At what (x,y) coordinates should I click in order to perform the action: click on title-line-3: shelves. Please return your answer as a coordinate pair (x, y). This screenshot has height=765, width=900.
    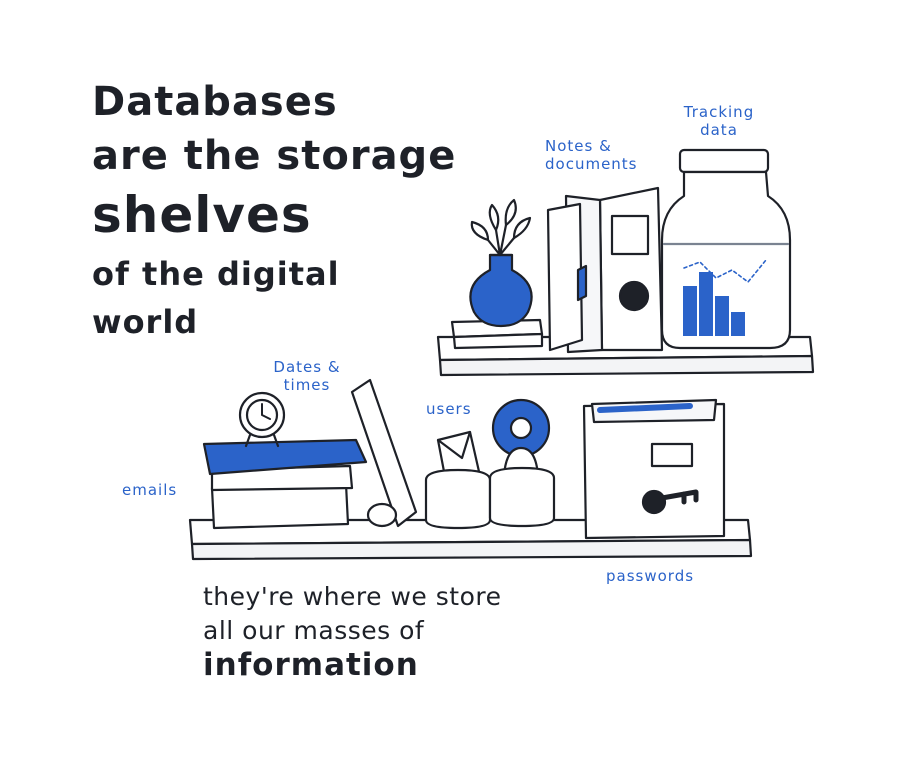
    Looking at the image, I should click on (202, 215).